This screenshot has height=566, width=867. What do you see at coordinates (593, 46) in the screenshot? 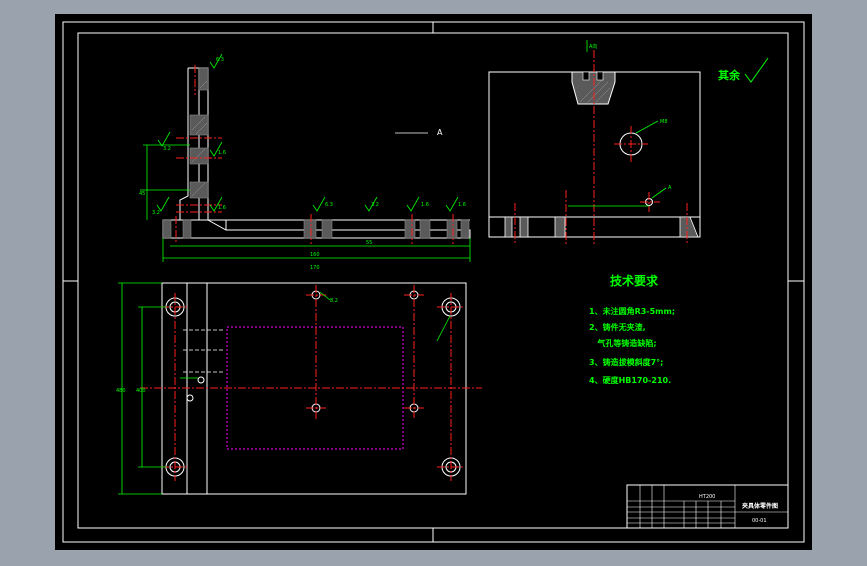
I see `view-direction-label: A向` at bounding box center [593, 46].